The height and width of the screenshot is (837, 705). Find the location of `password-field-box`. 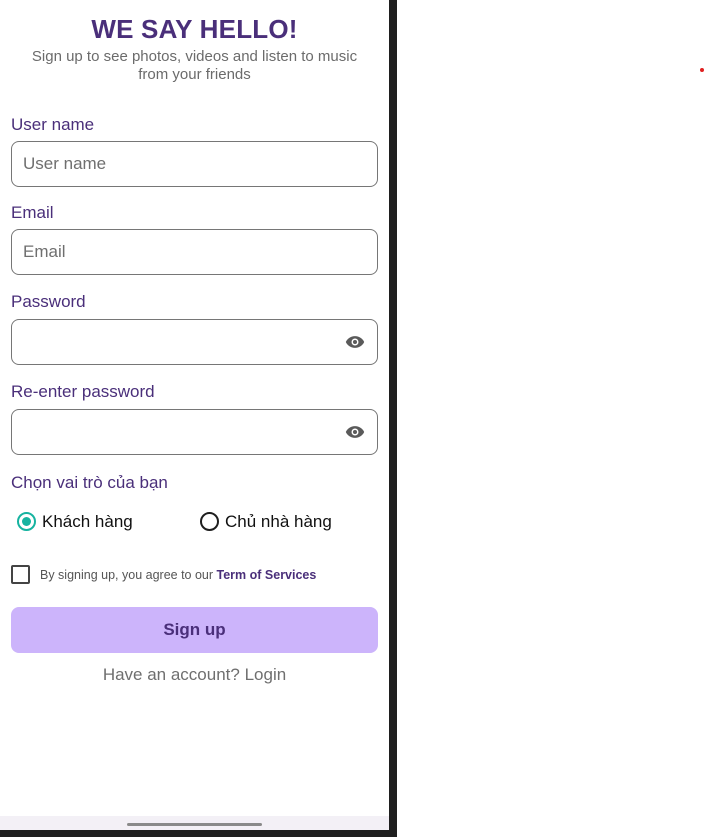

password-field-box is located at coordinates (194, 342).